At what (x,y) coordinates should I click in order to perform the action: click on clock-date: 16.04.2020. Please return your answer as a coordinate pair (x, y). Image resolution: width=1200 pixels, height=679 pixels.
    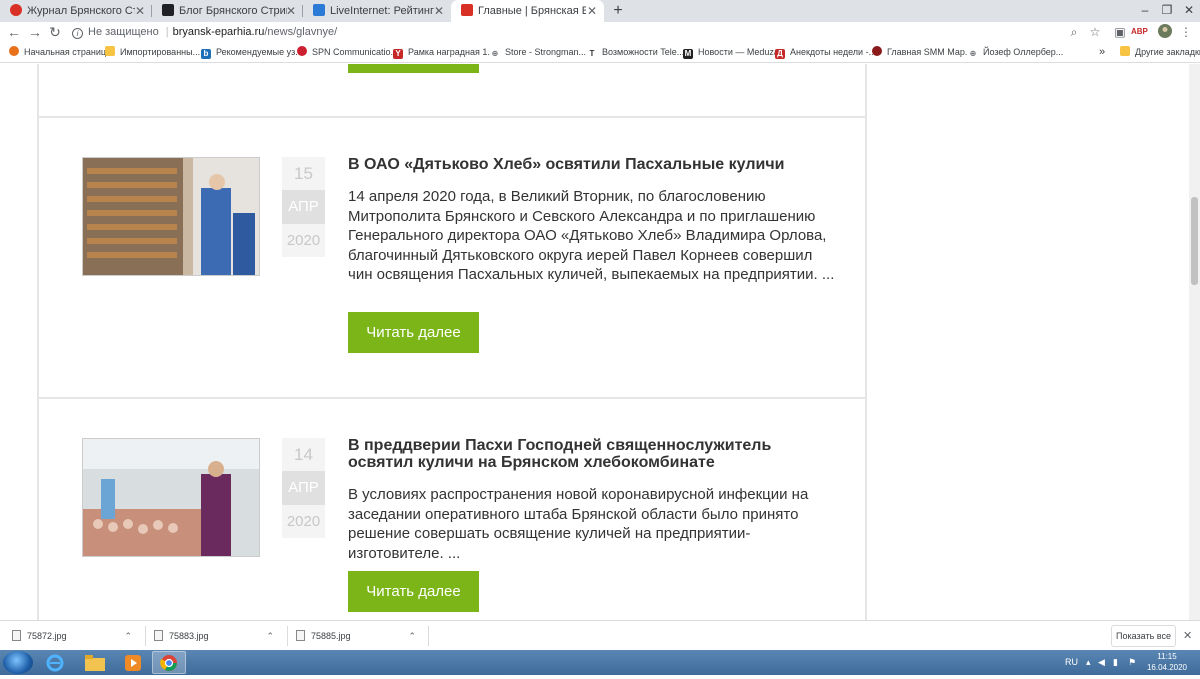
    Looking at the image, I should click on (1167, 667).